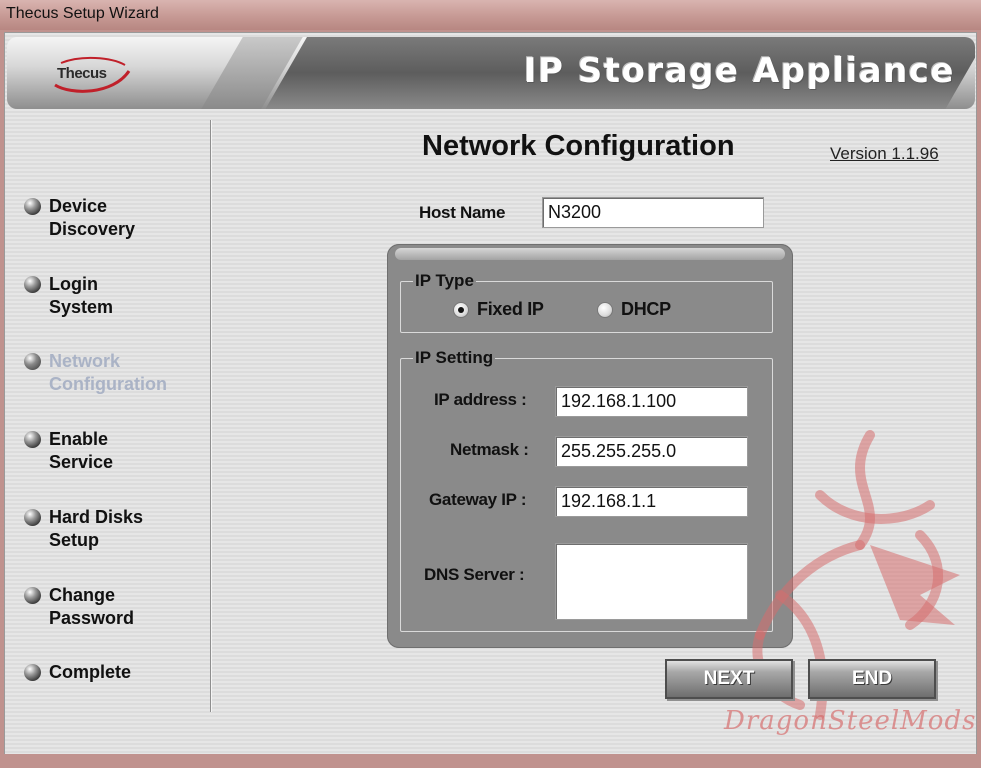 The width and height of the screenshot is (981, 768). What do you see at coordinates (739, 71) in the screenshot?
I see `banner-title: IP Storage Appliance` at bounding box center [739, 71].